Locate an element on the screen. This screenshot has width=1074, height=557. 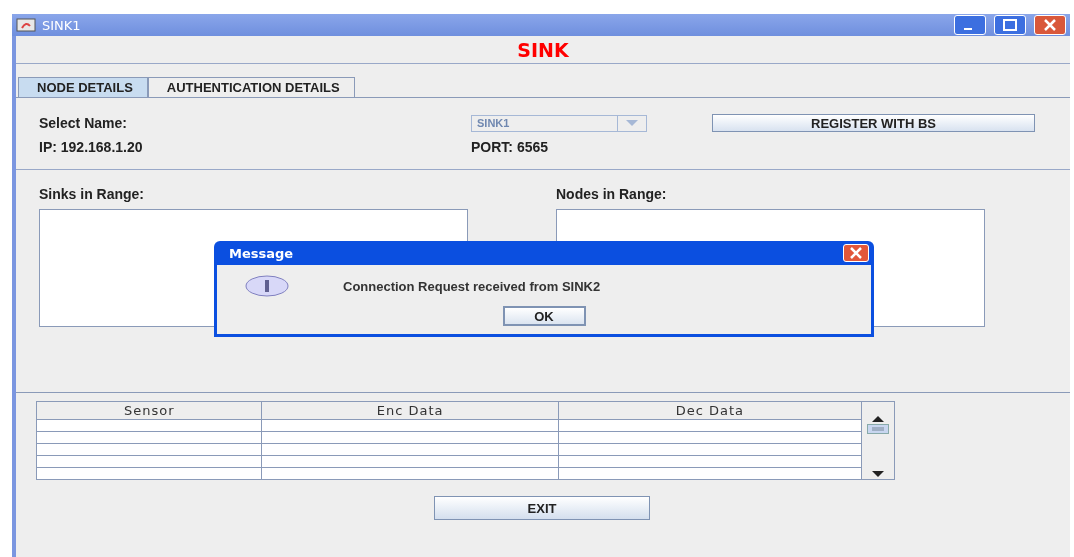
port-label: PORT: 6565 is located at coordinates (510, 147).